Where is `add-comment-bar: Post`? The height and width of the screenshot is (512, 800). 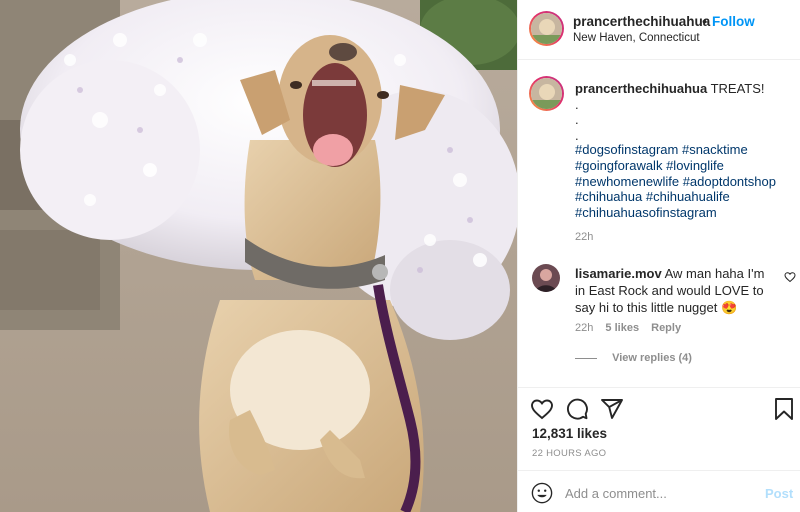
add-comment-bar: Post is located at coordinates (659, 491).